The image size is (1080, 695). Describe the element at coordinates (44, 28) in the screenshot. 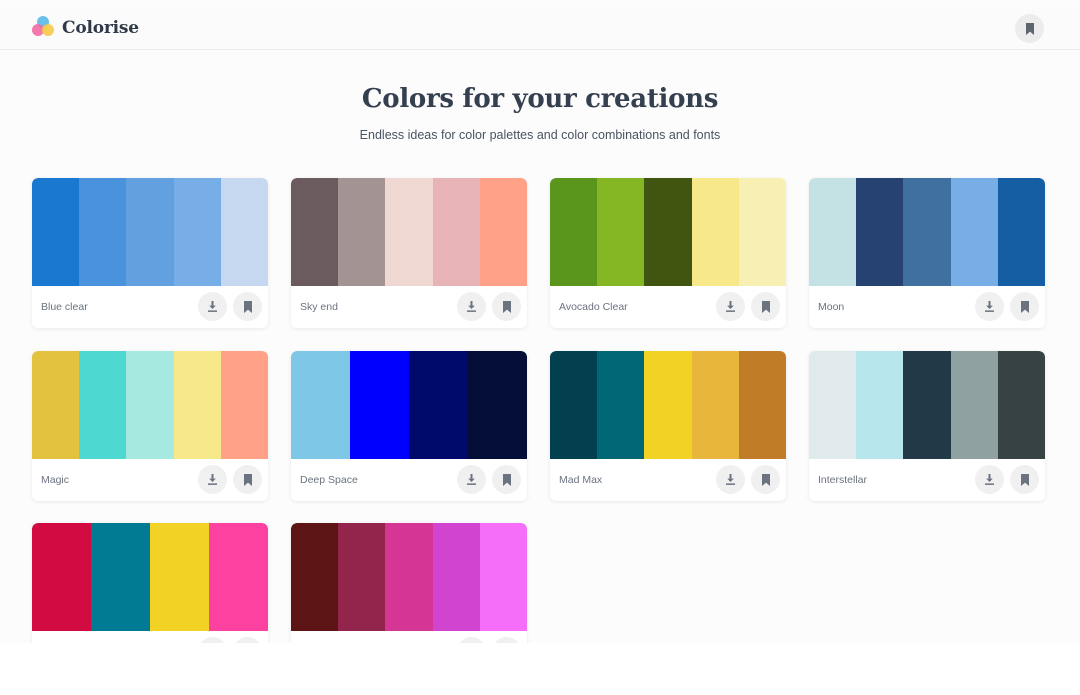

I see `logo-icon` at that location.